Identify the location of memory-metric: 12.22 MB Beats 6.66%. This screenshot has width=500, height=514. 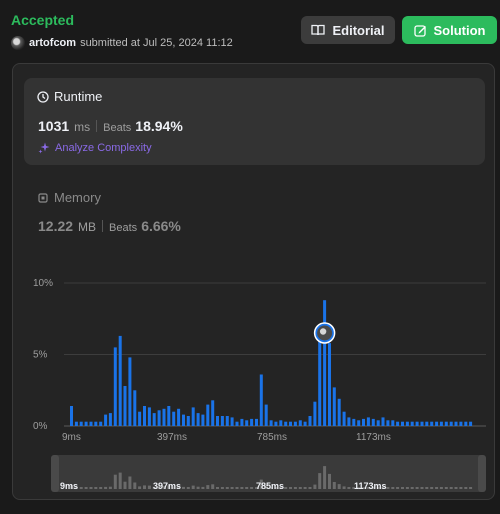
(109, 226).